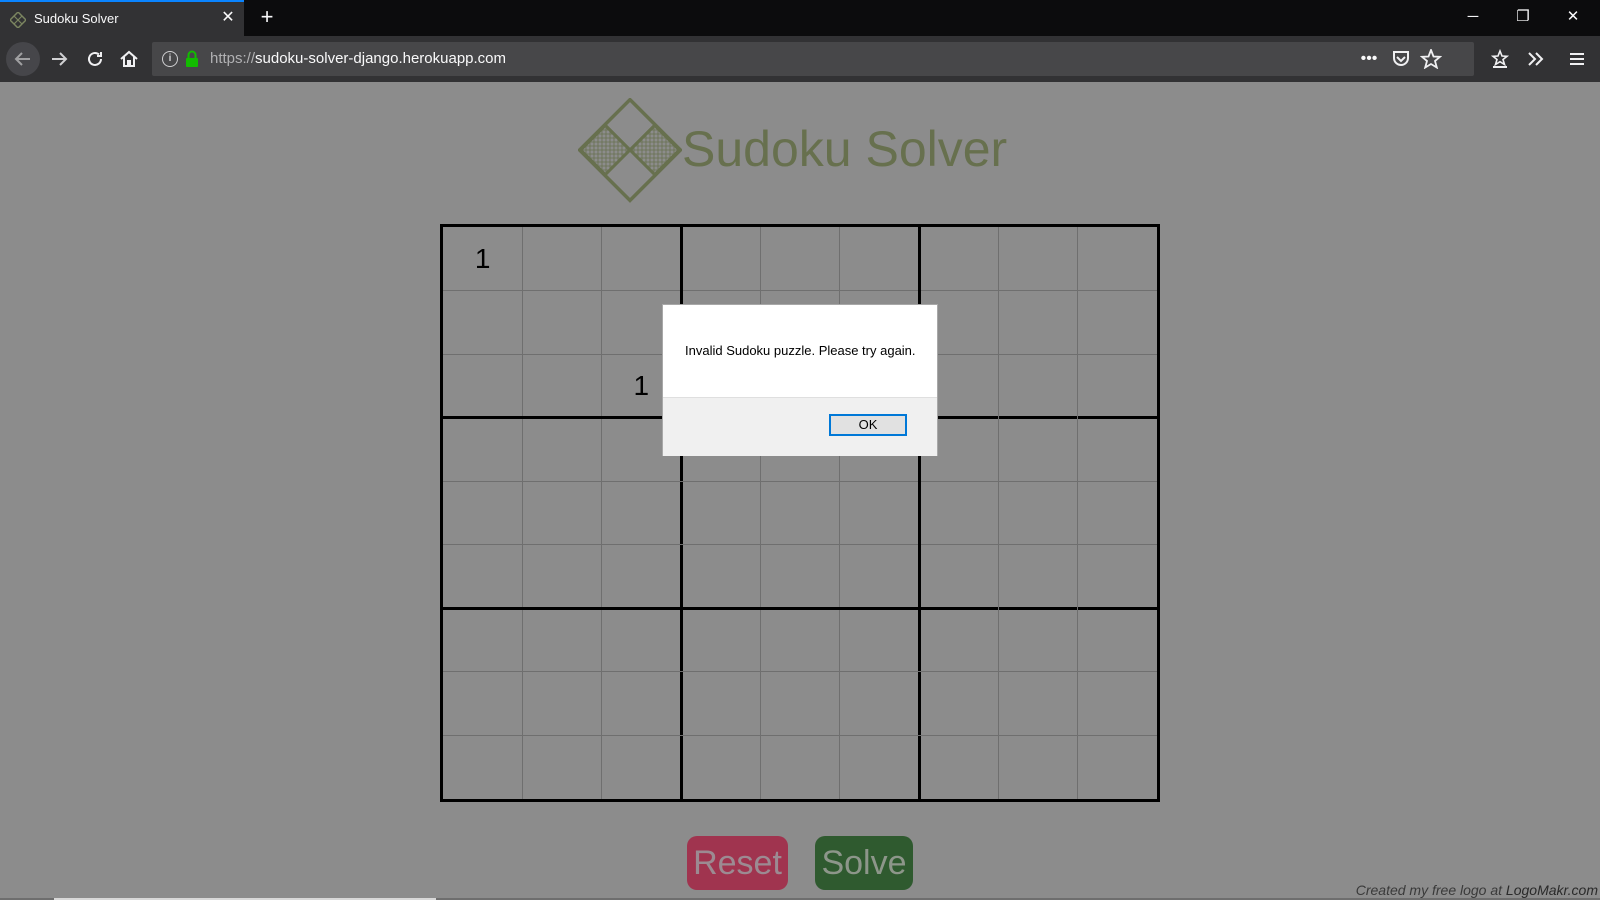 The width and height of the screenshot is (1600, 900). Describe the element at coordinates (800, 426) in the screenshot. I see `dialog-footer: OK` at that location.